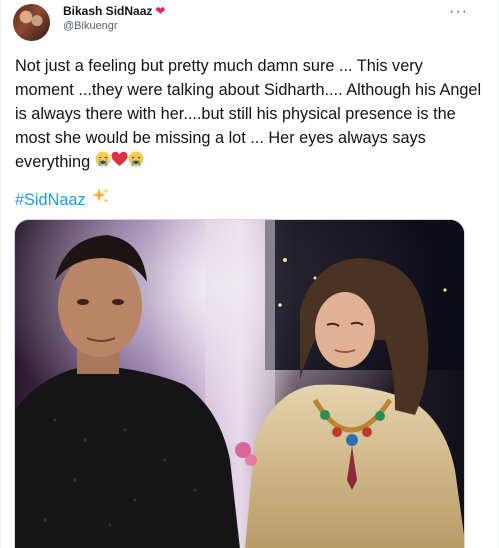 The height and width of the screenshot is (548, 499). What do you see at coordinates (458, 12) in the screenshot?
I see `ellipsis-icon: ···` at bounding box center [458, 12].